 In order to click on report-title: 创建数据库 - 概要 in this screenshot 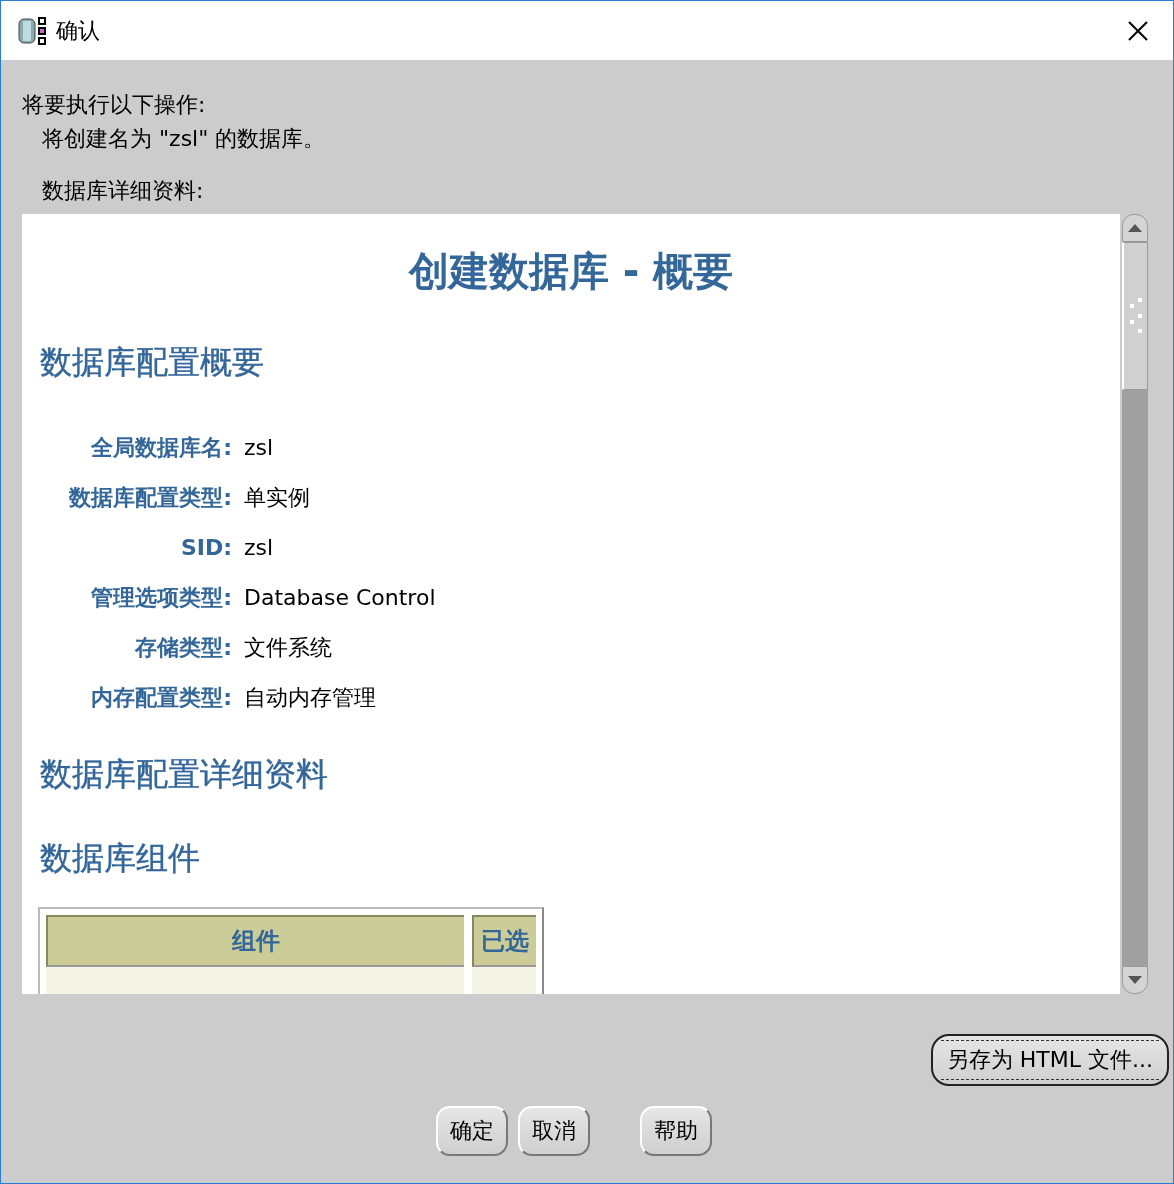, I will do `click(571, 271)`.